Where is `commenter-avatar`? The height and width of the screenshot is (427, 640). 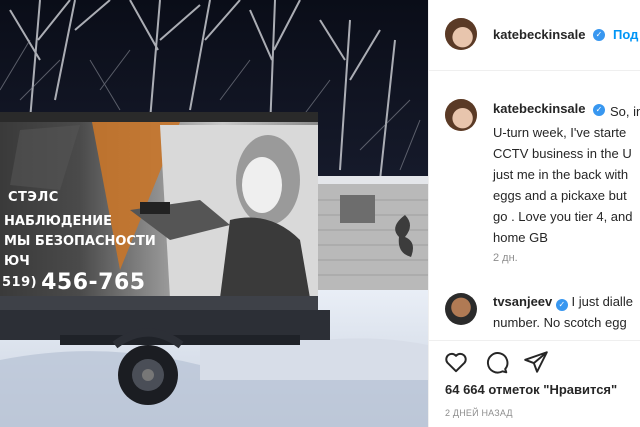 commenter-avatar is located at coordinates (461, 309).